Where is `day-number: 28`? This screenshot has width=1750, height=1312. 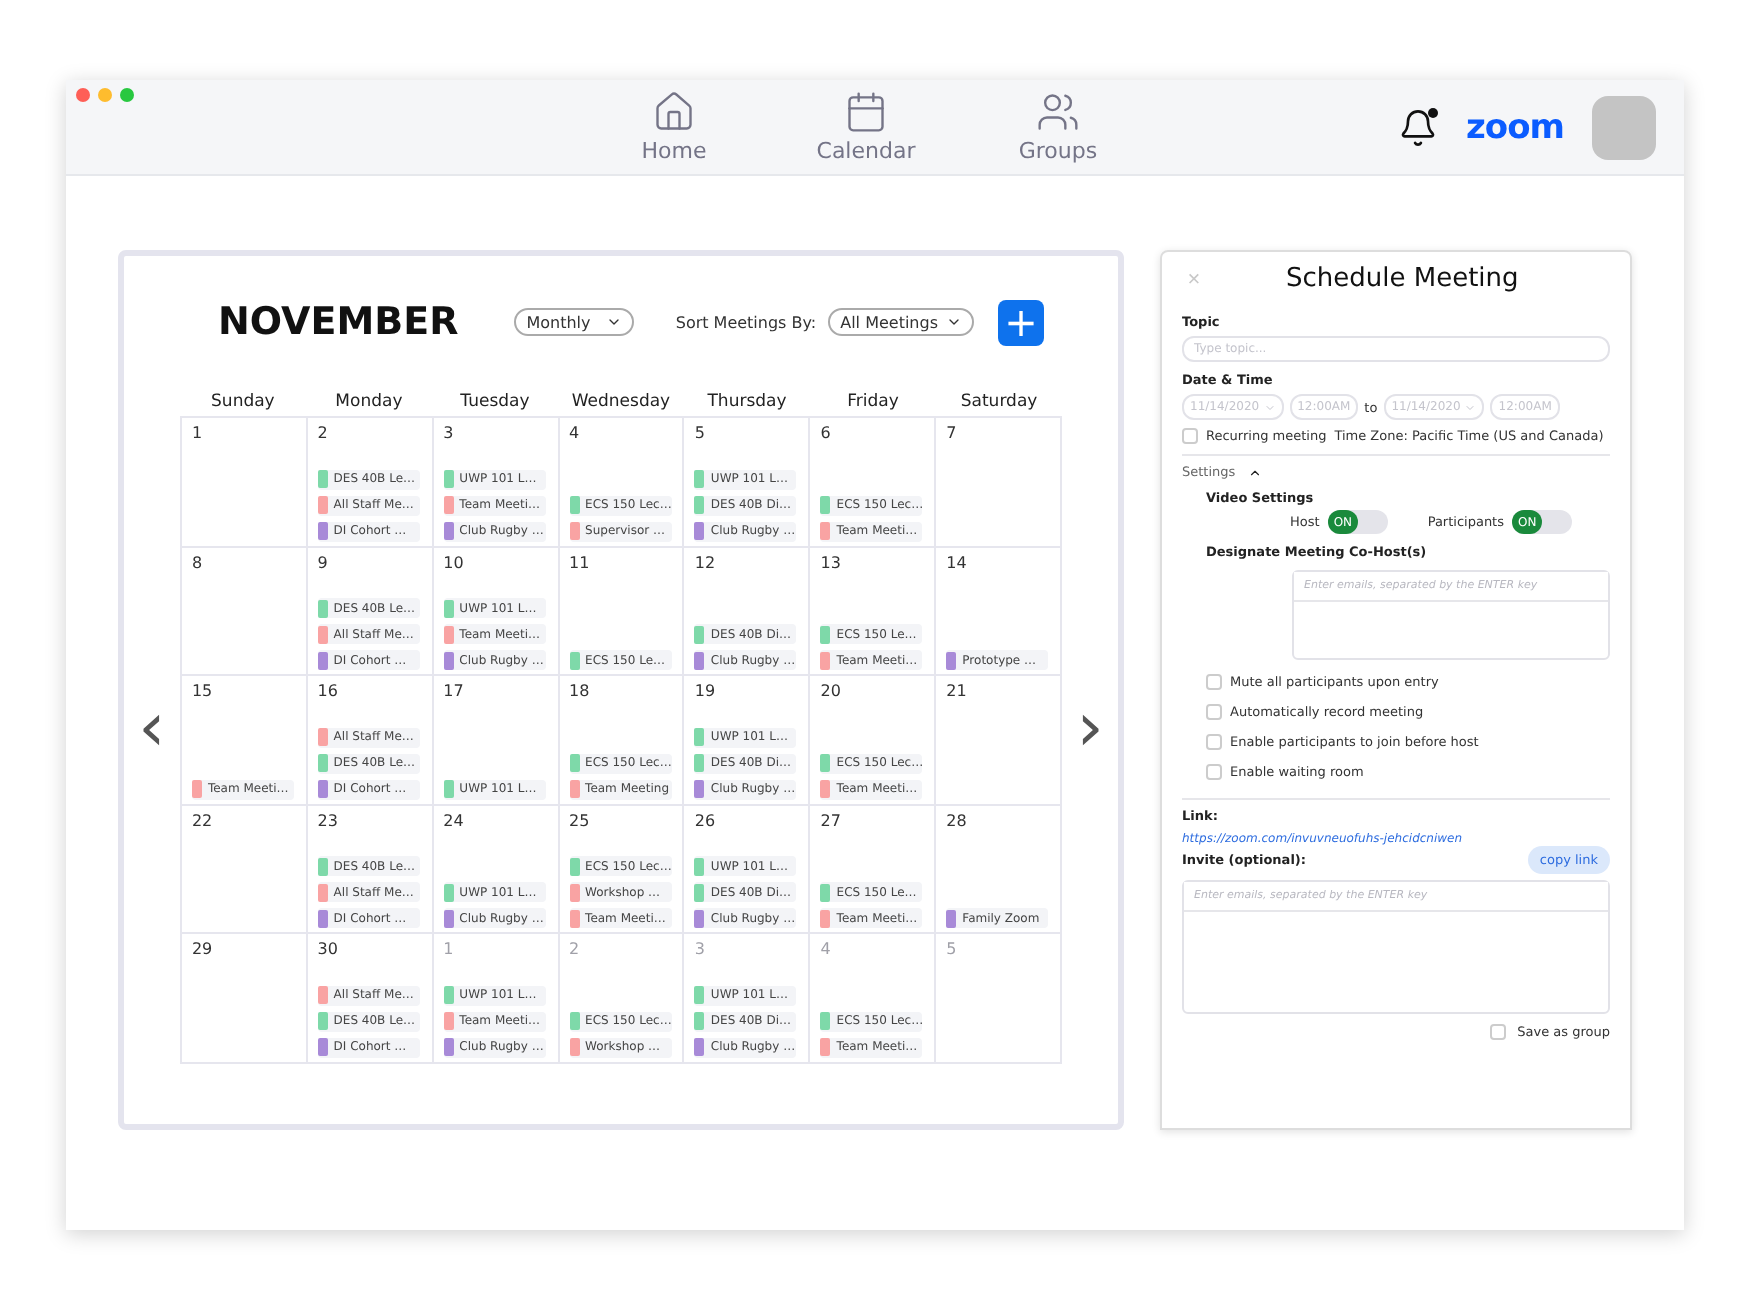 day-number: 28 is located at coordinates (957, 820).